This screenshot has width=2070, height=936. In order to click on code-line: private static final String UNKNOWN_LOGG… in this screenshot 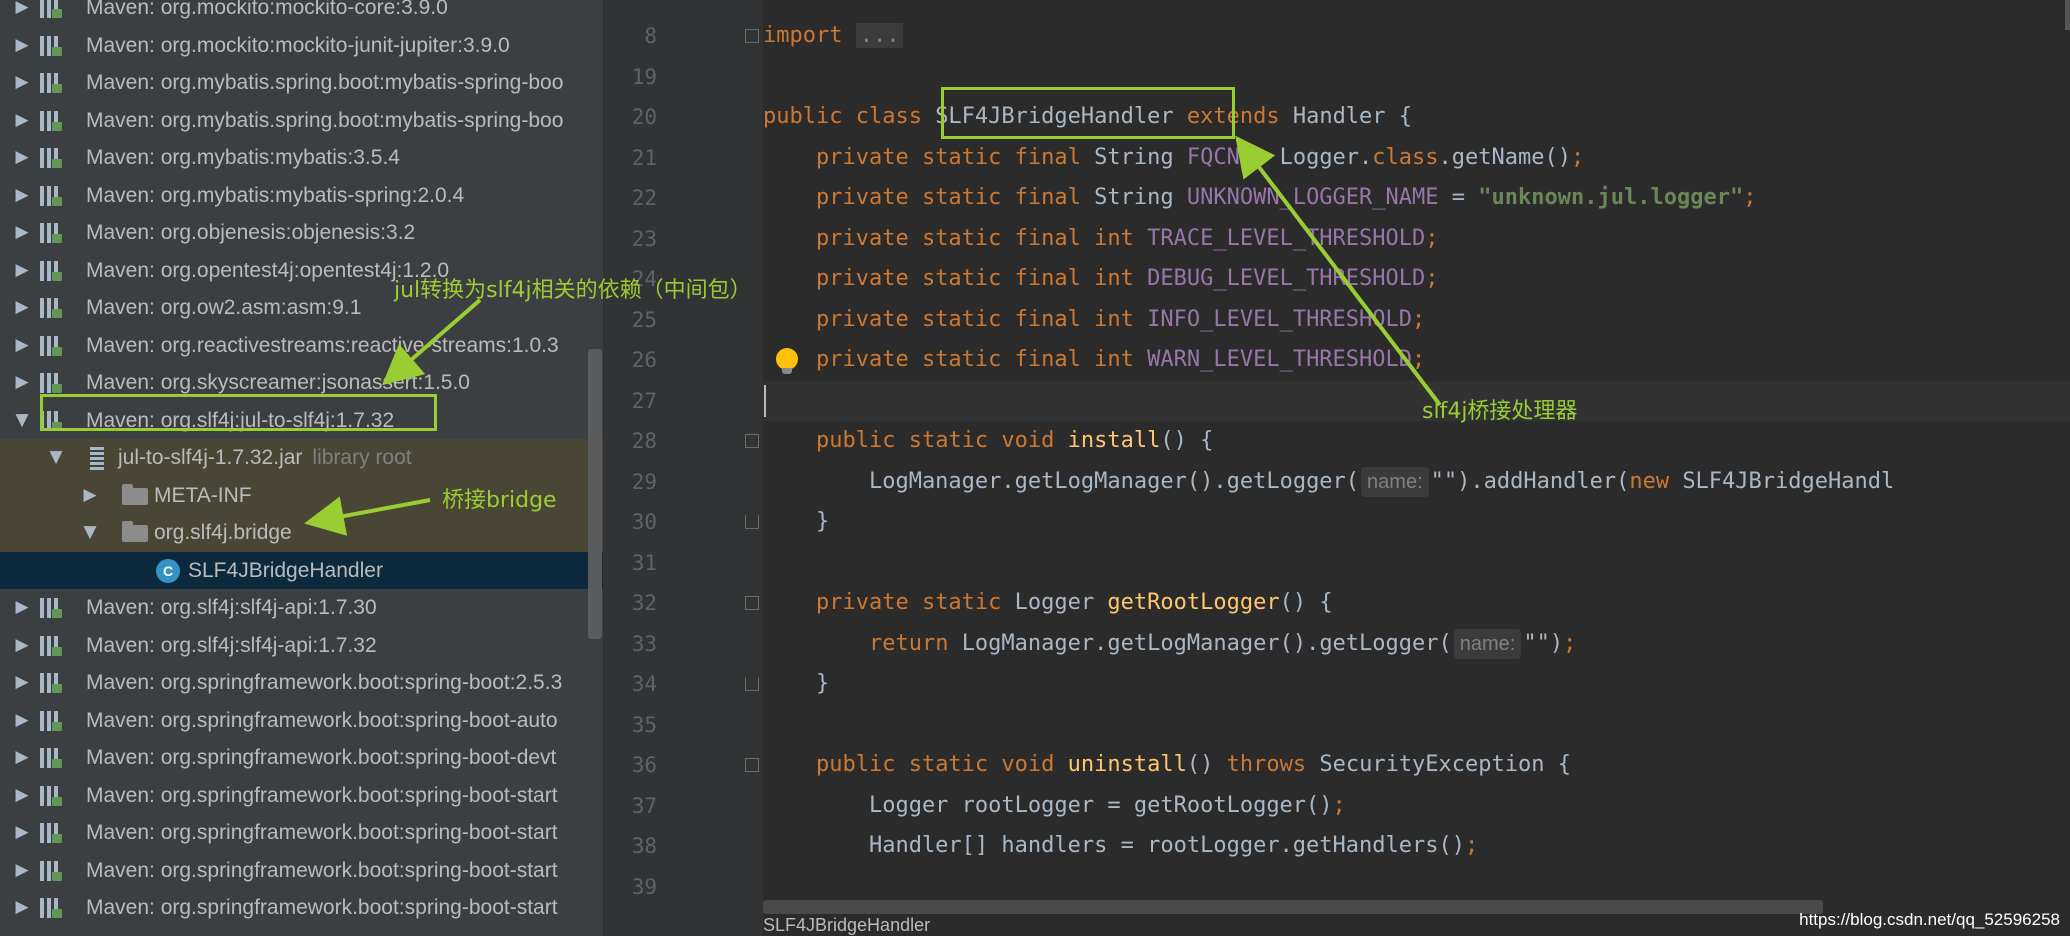, I will do `click(1416, 198)`.